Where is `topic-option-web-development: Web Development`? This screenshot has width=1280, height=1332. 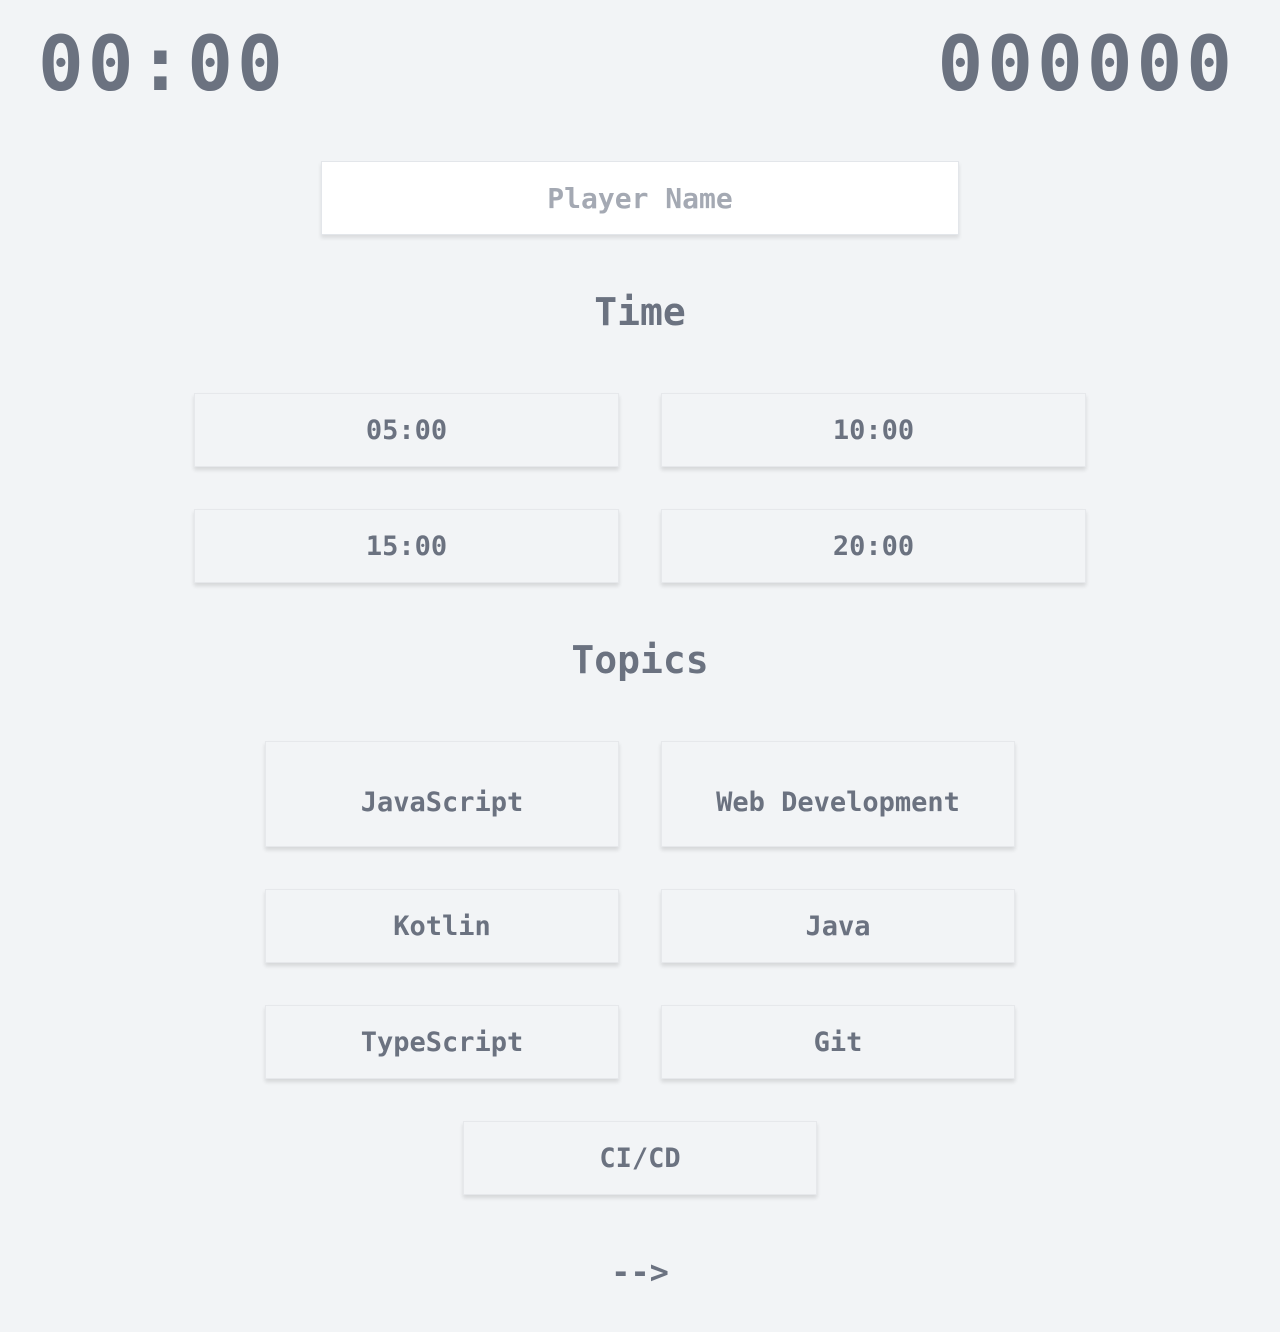
topic-option-web-development: Web Development is located at coordinates (838, 794).